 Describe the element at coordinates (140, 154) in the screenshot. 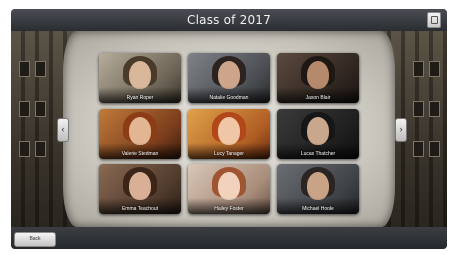

I see `student-name: Valerie Stedman` at that location.